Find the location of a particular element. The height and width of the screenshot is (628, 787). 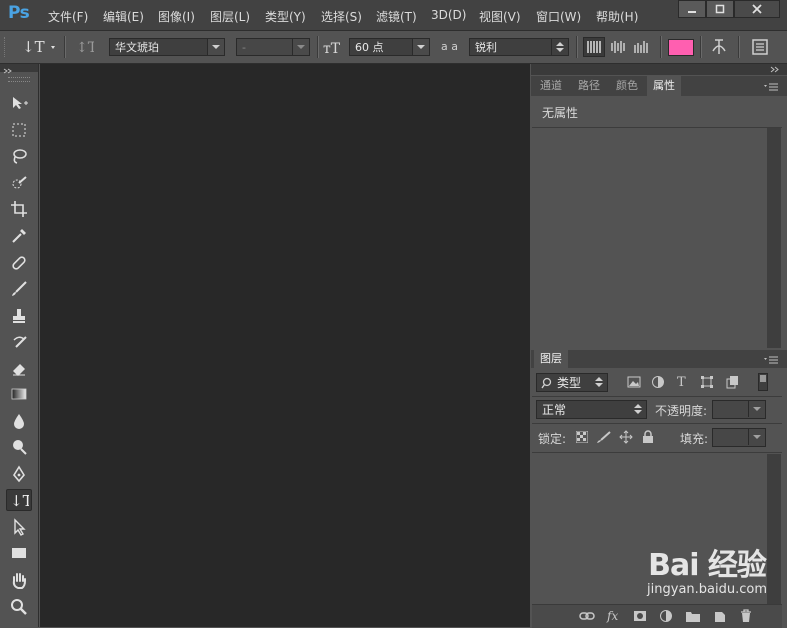

blur-tool is located at coordinates (19, 421).